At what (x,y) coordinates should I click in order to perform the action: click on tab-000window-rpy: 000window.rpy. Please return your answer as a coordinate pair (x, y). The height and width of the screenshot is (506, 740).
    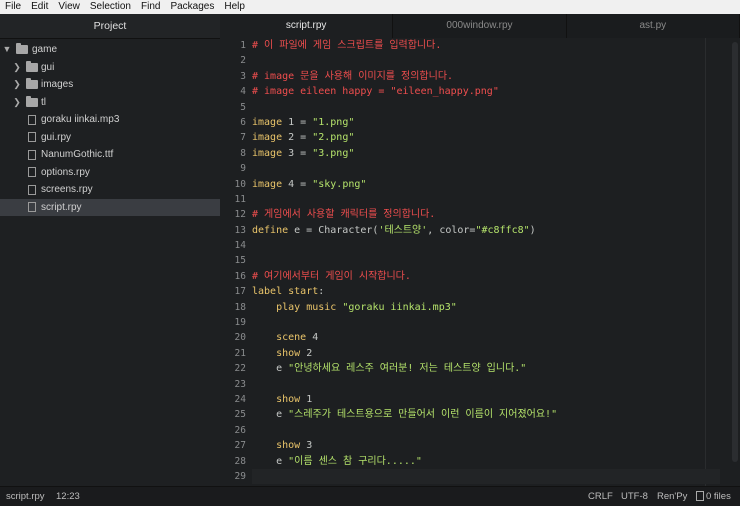
    Looking at the image, I should click on (480, 26).